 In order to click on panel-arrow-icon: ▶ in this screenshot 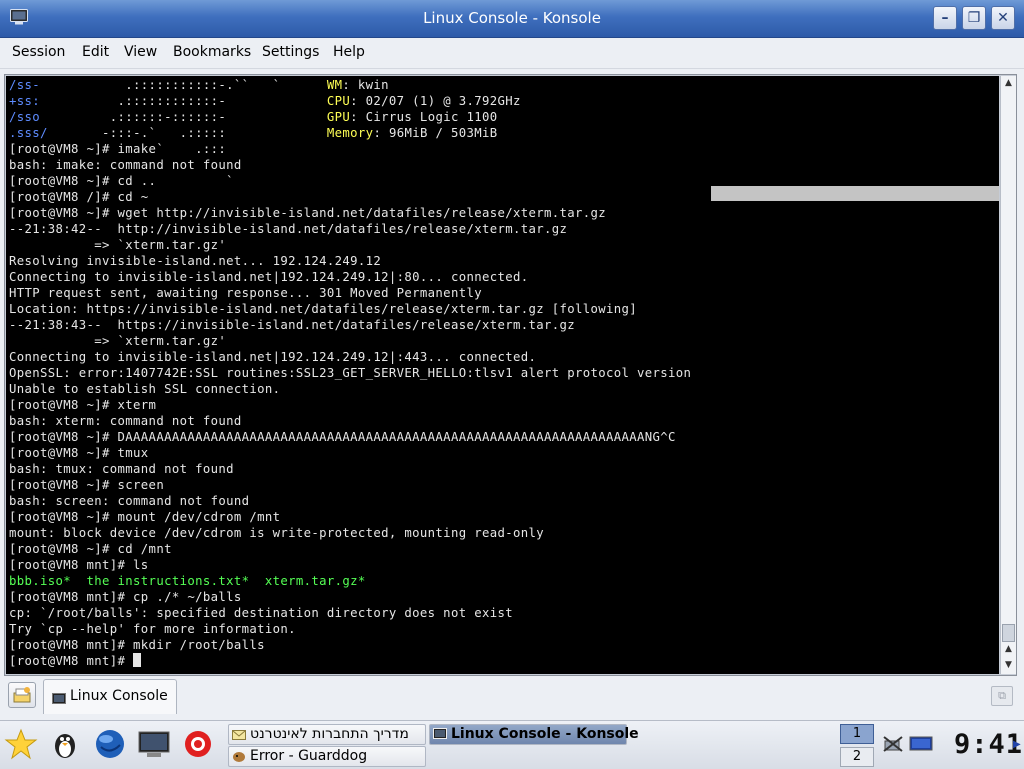, I will do `click(1017, 744)`.